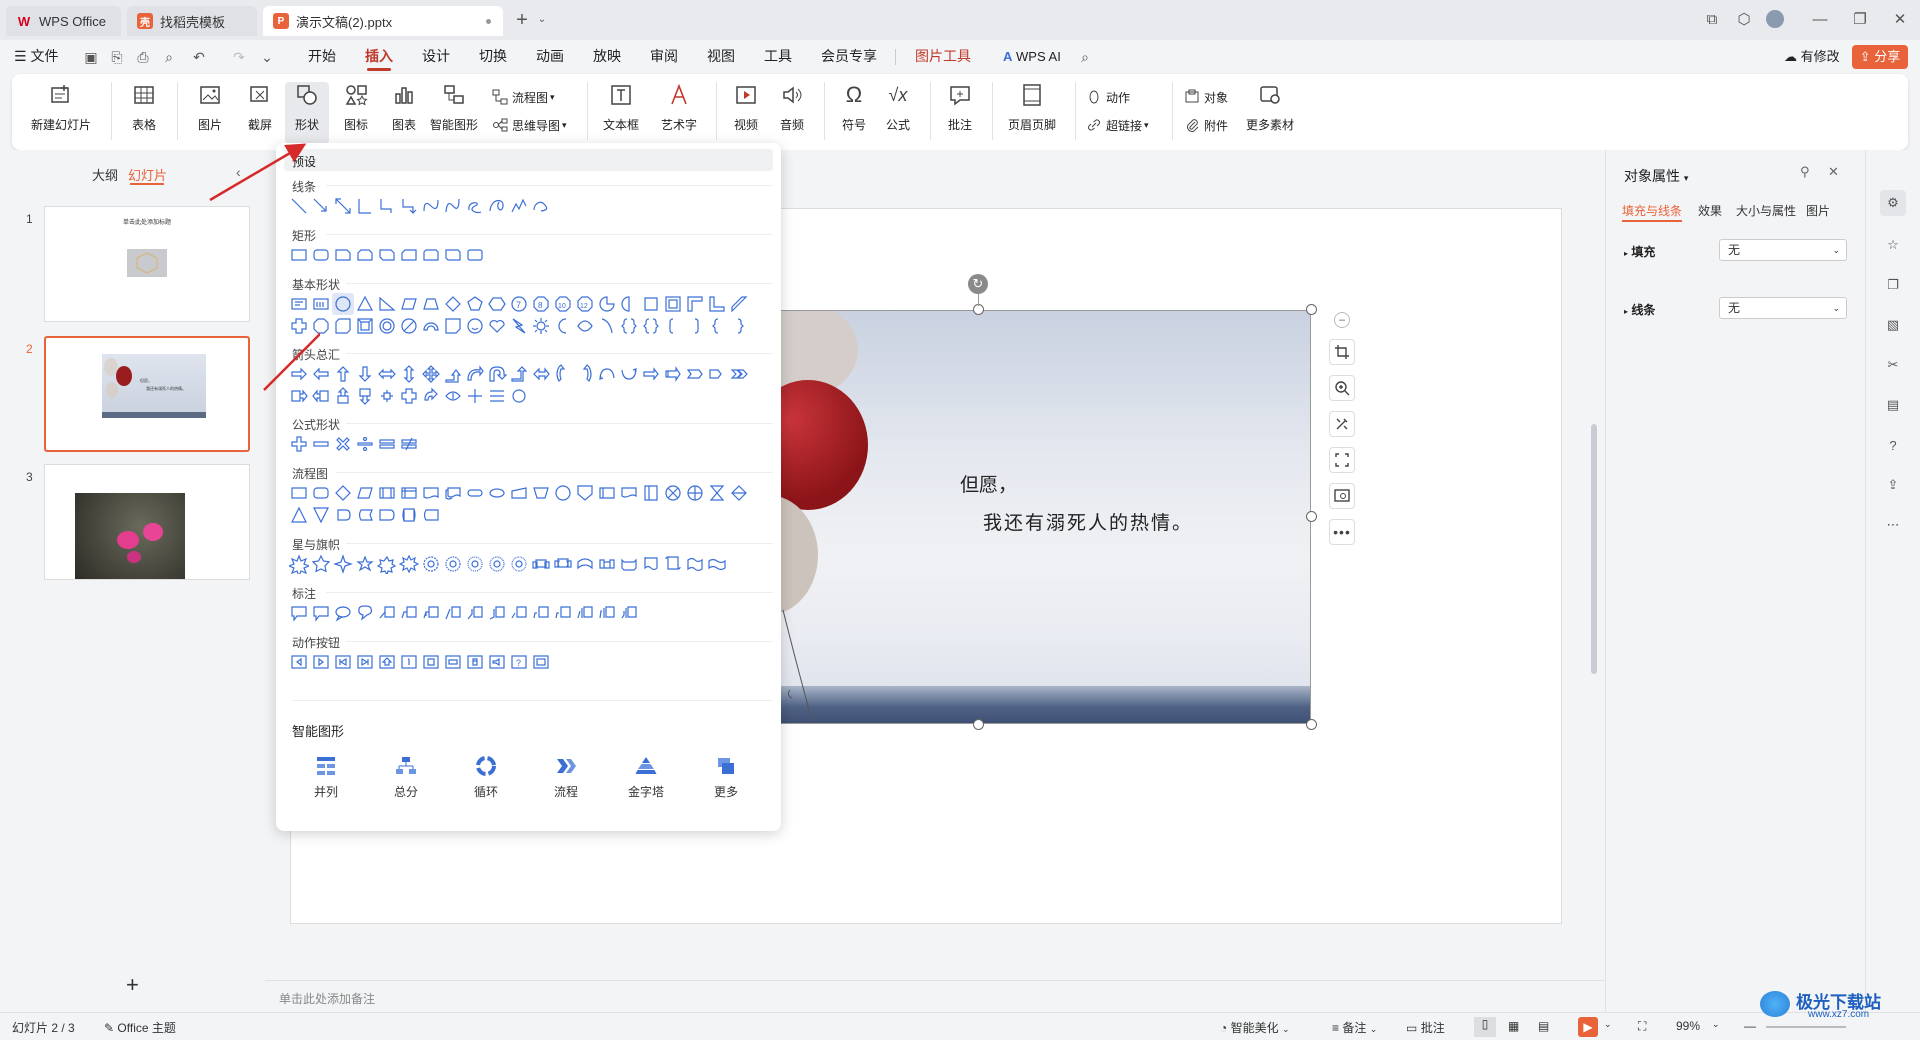  I want to click on tab-slides: 幻灯片, so click(147, 174).